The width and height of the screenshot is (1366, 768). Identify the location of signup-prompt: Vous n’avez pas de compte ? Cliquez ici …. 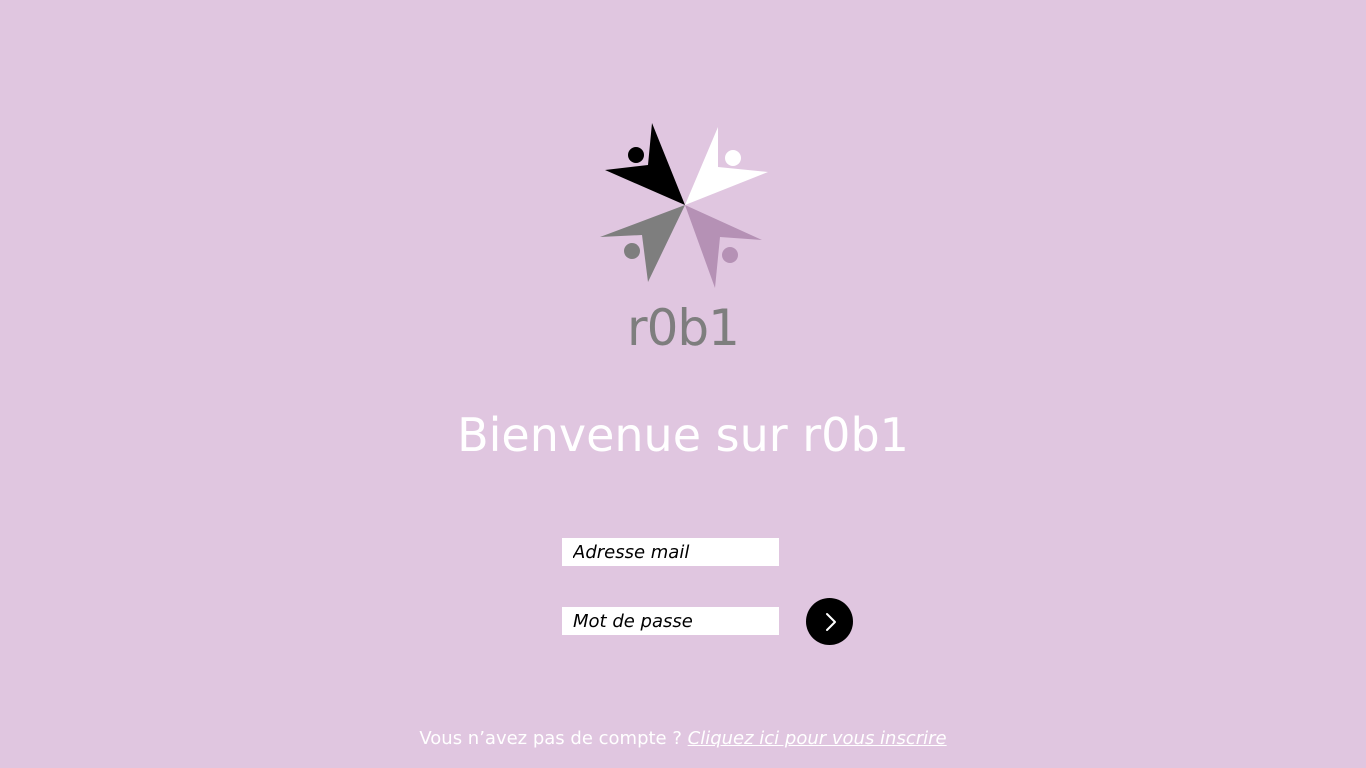
(683, 739).